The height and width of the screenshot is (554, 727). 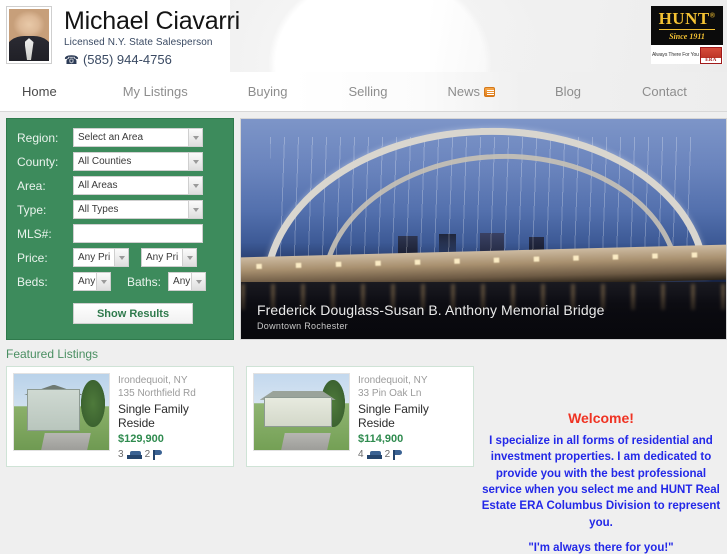 I want to click on county-select-value: All Counties, so click(x=105, y=161).